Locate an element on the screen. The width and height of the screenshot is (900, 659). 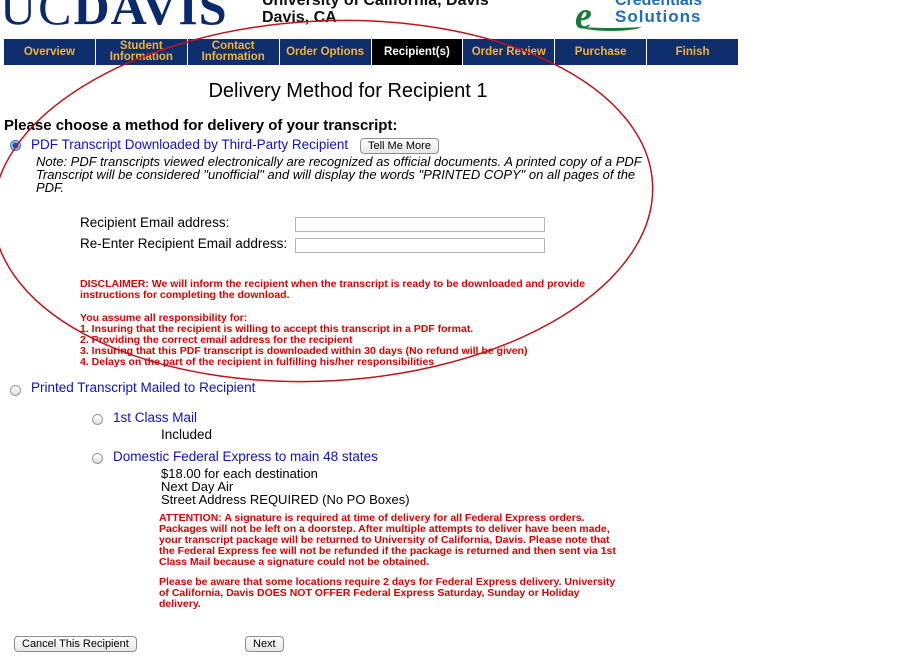
fedex-radio is located at coordinates (97, 458).